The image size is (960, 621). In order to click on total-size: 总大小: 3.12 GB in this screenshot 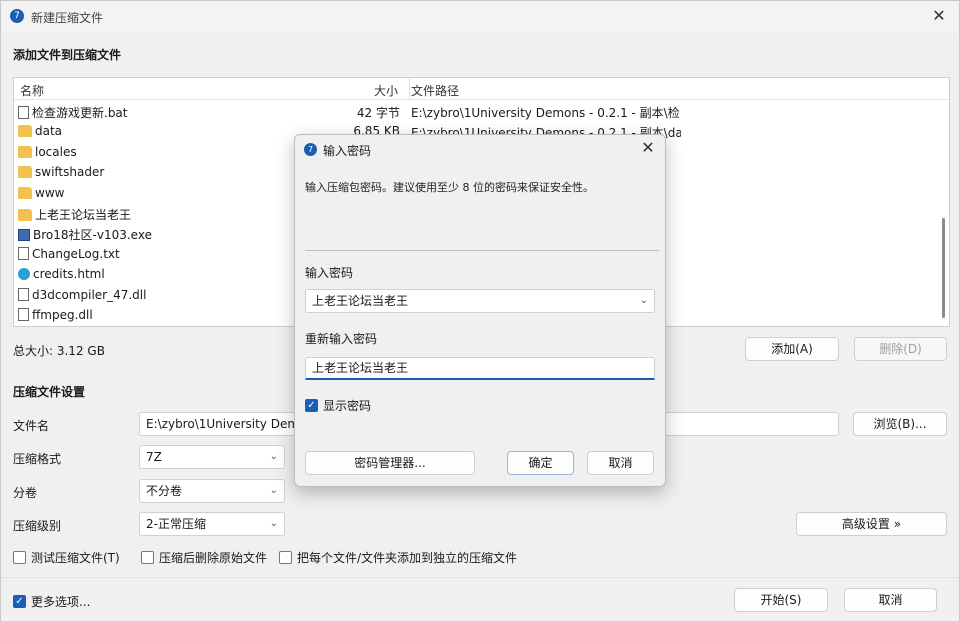, I will do `click(59, 351)`.